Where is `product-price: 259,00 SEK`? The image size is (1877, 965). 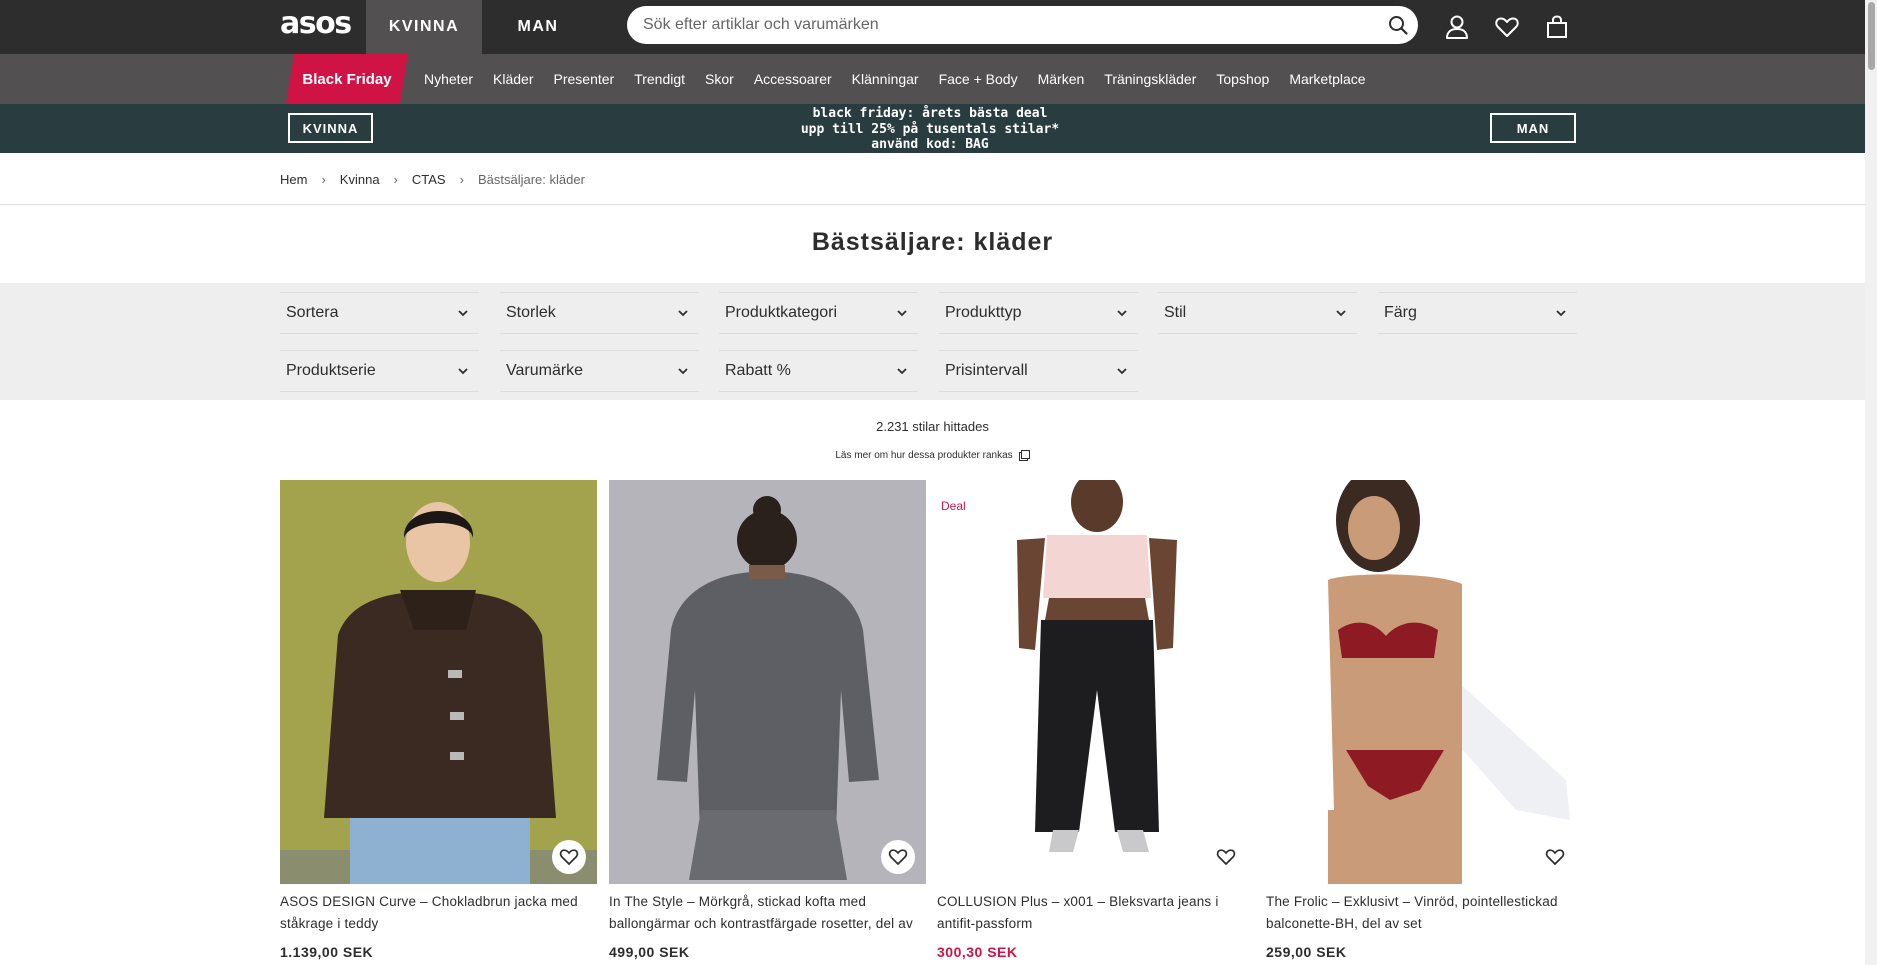
product-price: 259,00 SEK is located at coordinates (1306, 952).